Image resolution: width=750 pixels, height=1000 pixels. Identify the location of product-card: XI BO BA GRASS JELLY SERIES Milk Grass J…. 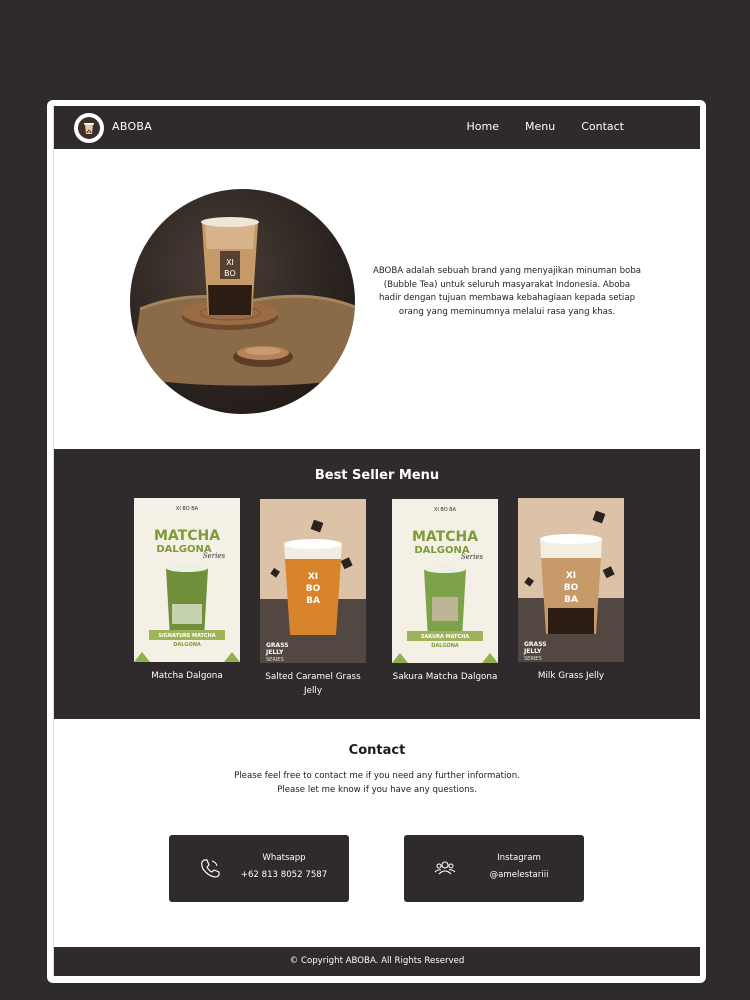
(571, 591).